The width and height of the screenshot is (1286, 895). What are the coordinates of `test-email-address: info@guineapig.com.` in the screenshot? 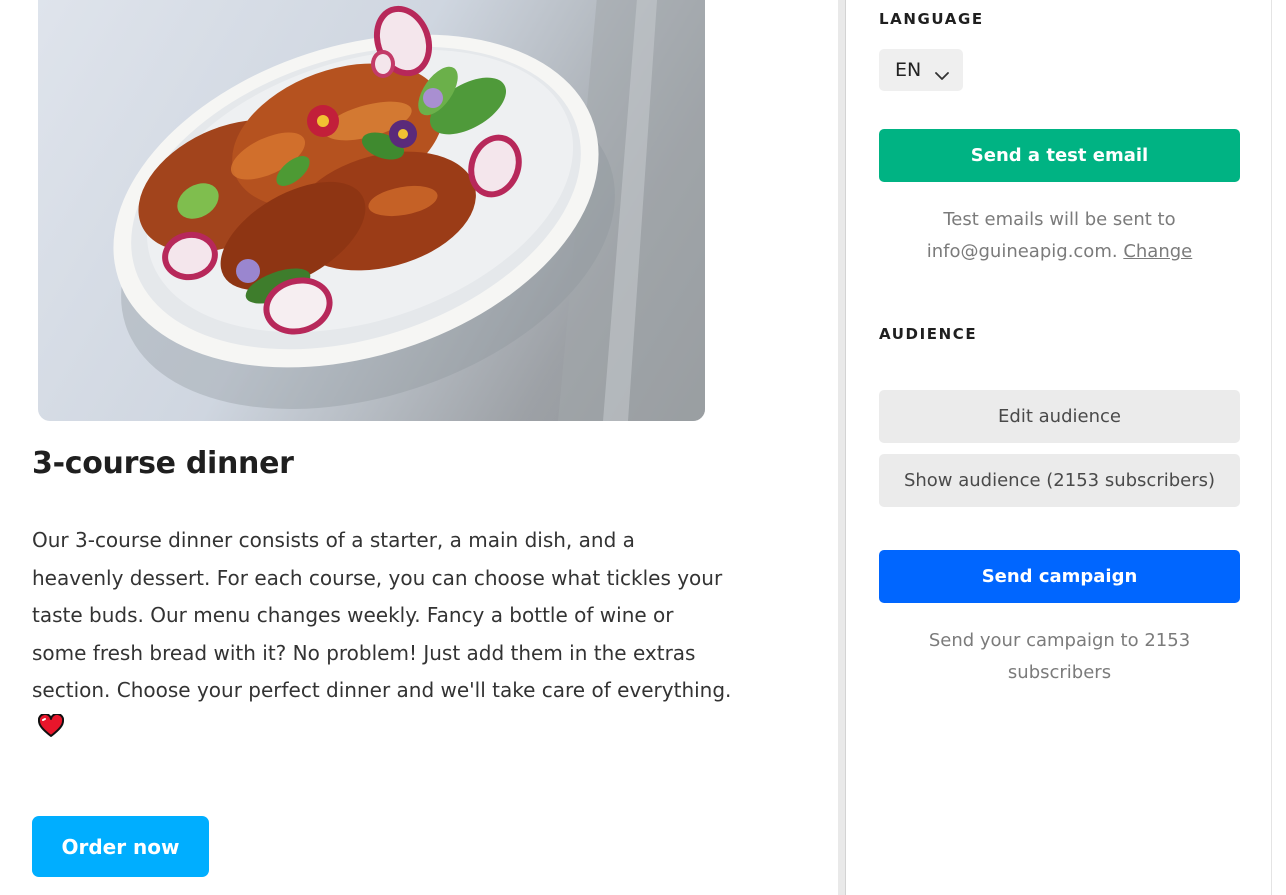 It's located at (1022, 251).